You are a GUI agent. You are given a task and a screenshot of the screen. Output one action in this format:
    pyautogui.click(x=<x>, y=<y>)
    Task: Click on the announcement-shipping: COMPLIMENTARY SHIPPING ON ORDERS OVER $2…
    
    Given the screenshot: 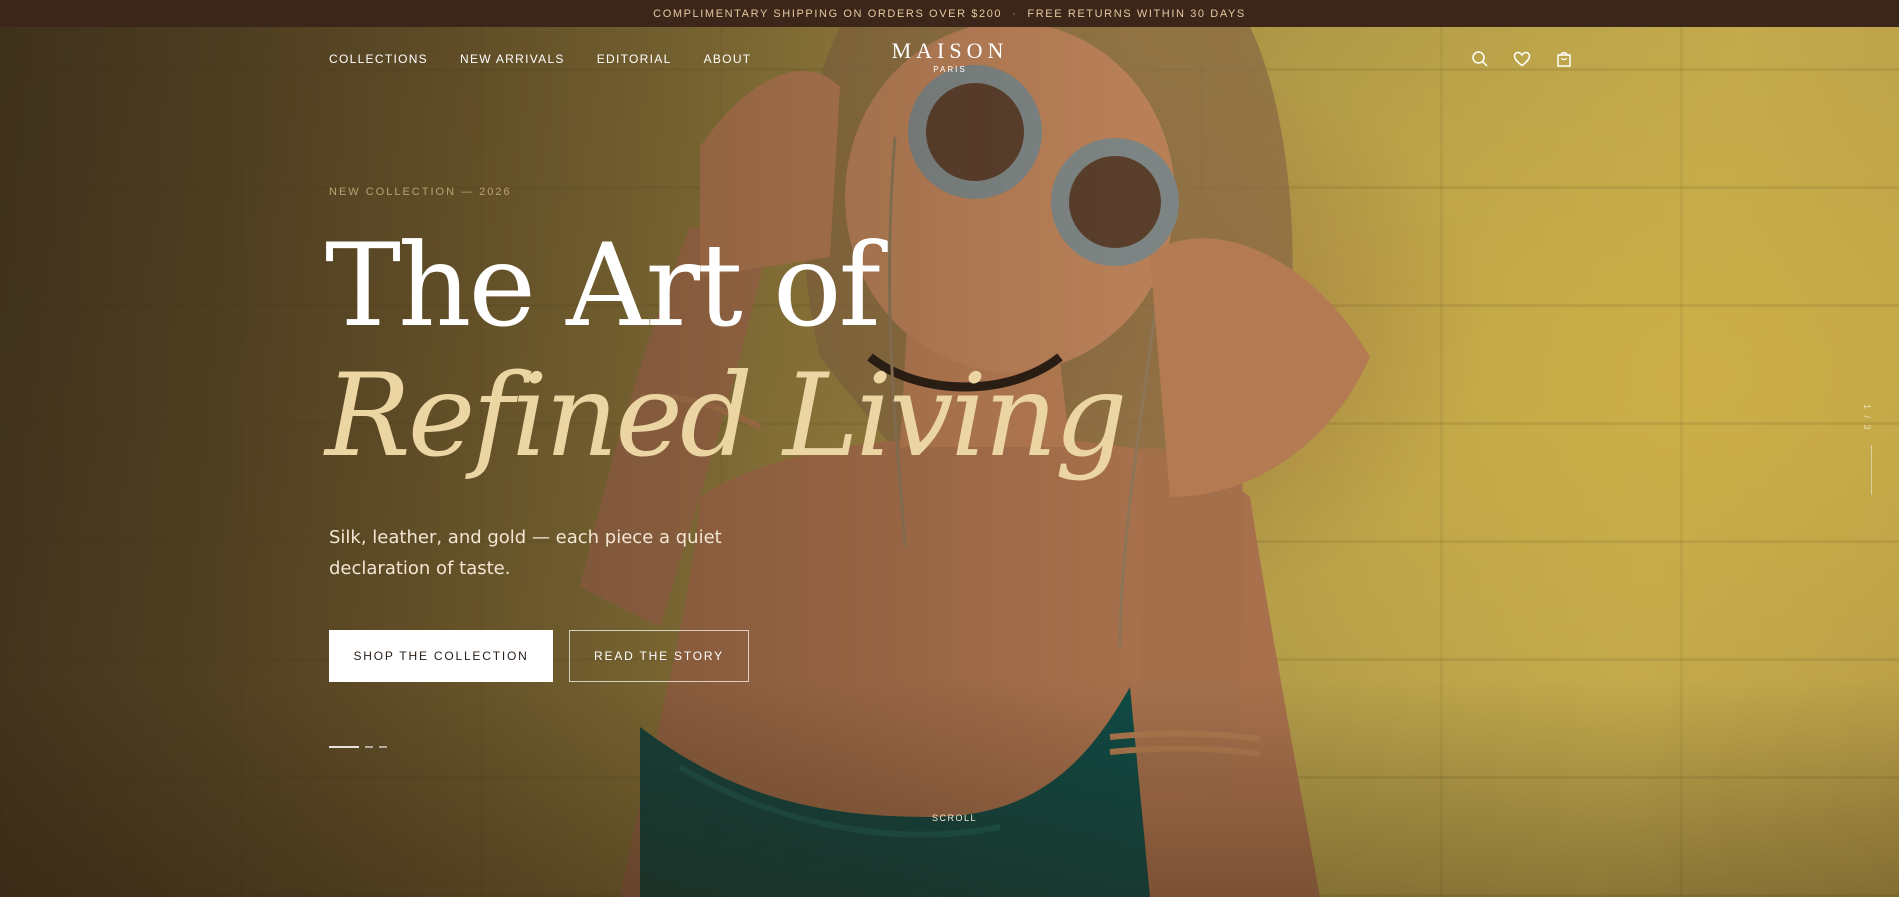 What is the action you would take?
    pyautogui.click(x=828, y=13)
    